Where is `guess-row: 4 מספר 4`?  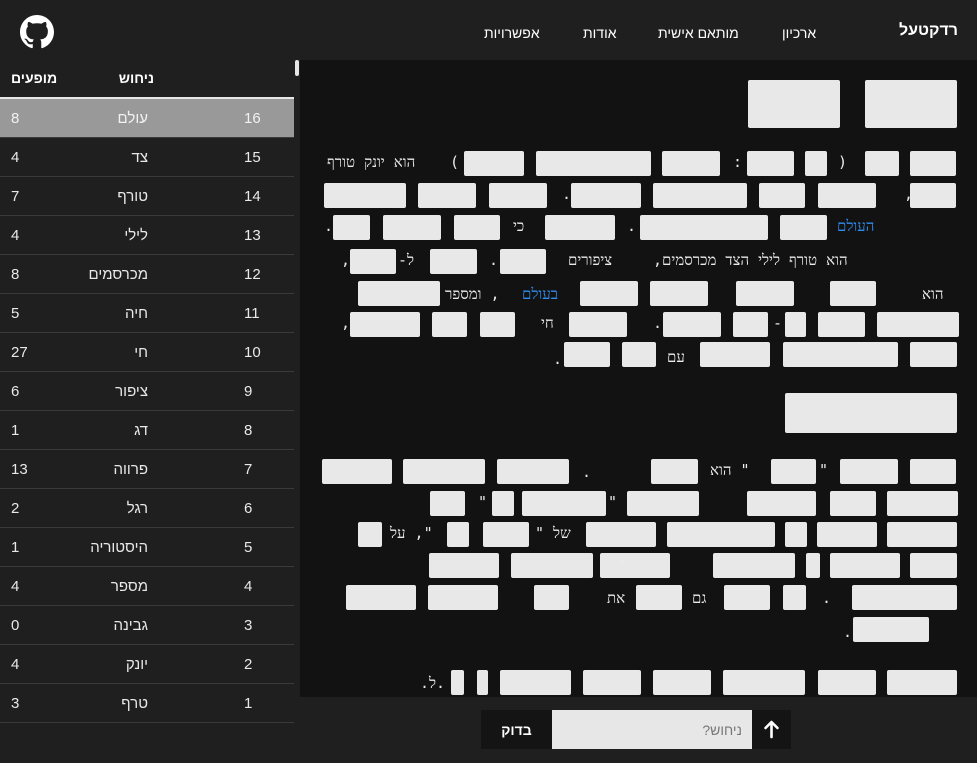 guess-row: 4 מספר 4 is located at coordinates (147, 586).